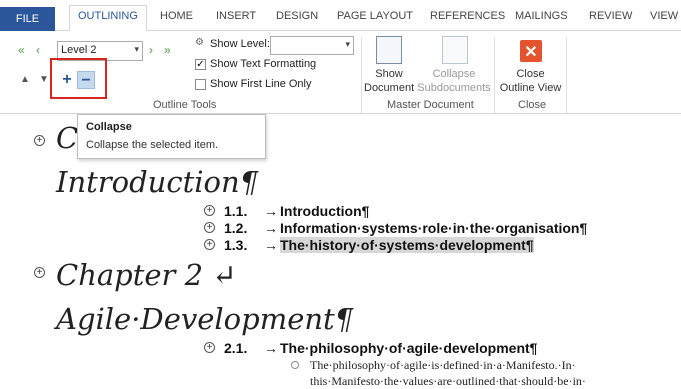  I want to click on show-first-line-only-checkbox, so click(200, 84).